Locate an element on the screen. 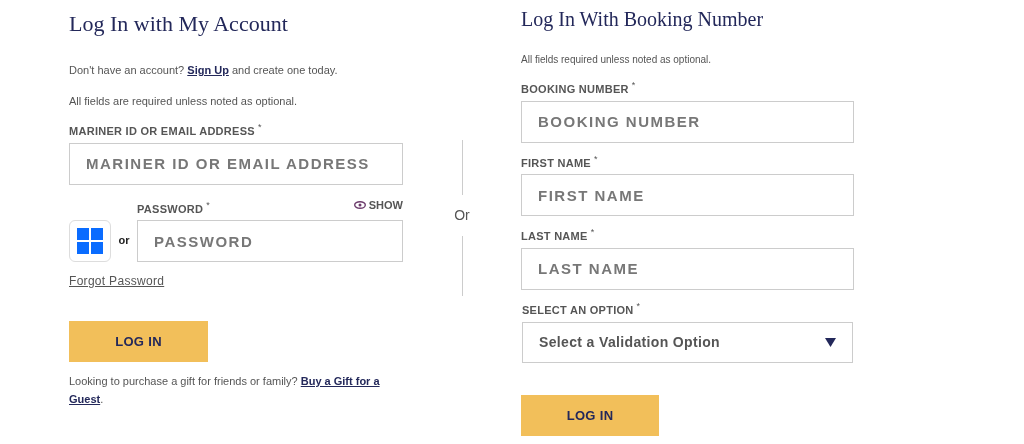 The image size is (1024, 444). field-label: BOOKING NUMBER is located at coordinates (575, 89).